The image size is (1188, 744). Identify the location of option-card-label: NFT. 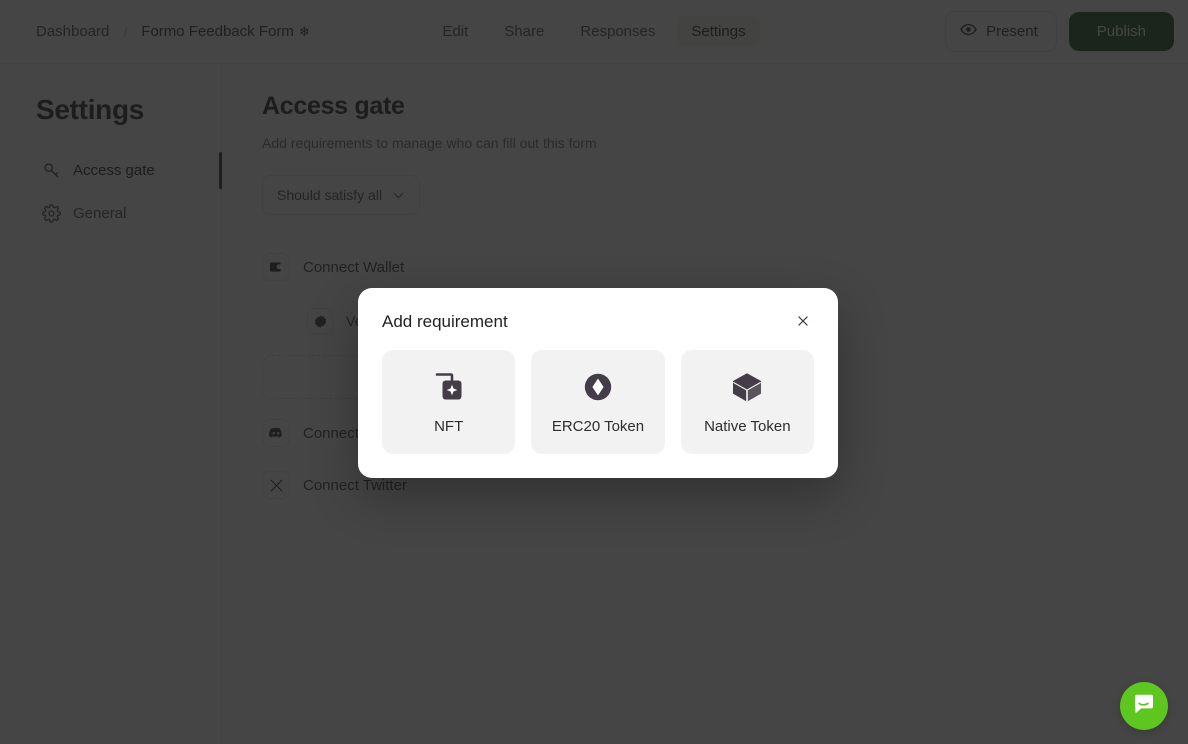
(449, 426).